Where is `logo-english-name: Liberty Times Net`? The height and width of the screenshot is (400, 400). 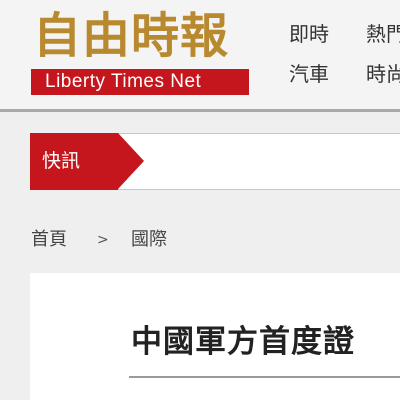
logo-english-name: Liberty Times Net is located at coordinates (140, 82).